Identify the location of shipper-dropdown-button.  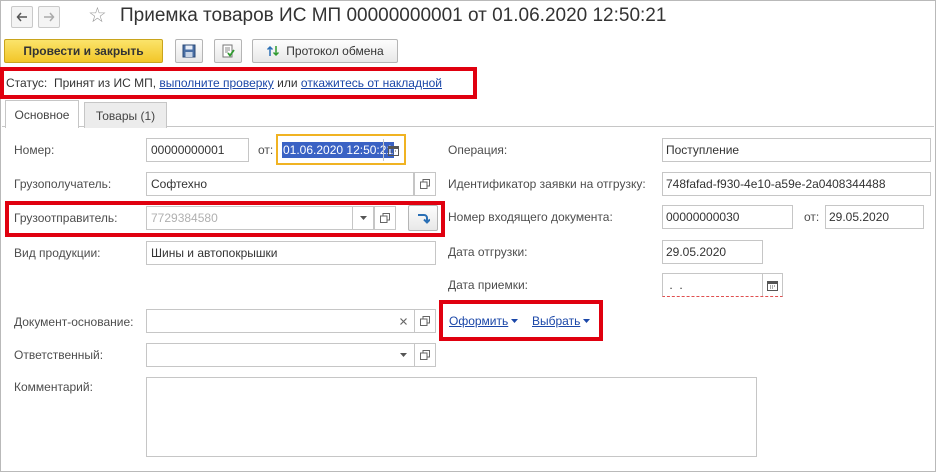
(363, 218).